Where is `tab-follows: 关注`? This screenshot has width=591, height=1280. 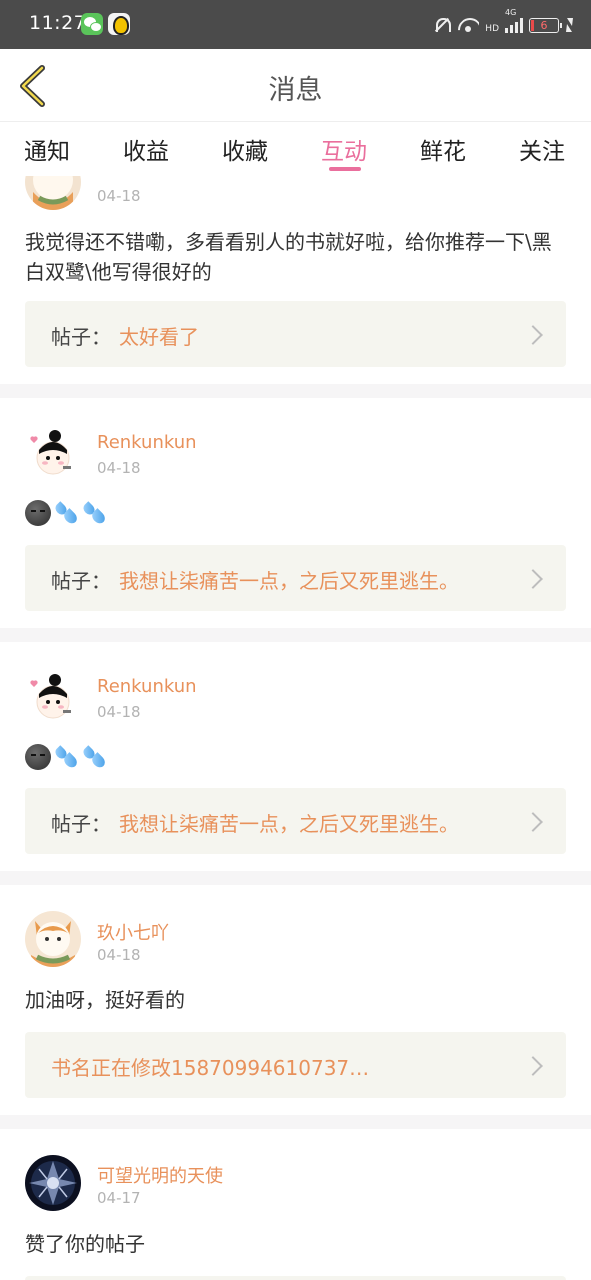 tab-follows: 关注 is located at coordinates (542, 149).